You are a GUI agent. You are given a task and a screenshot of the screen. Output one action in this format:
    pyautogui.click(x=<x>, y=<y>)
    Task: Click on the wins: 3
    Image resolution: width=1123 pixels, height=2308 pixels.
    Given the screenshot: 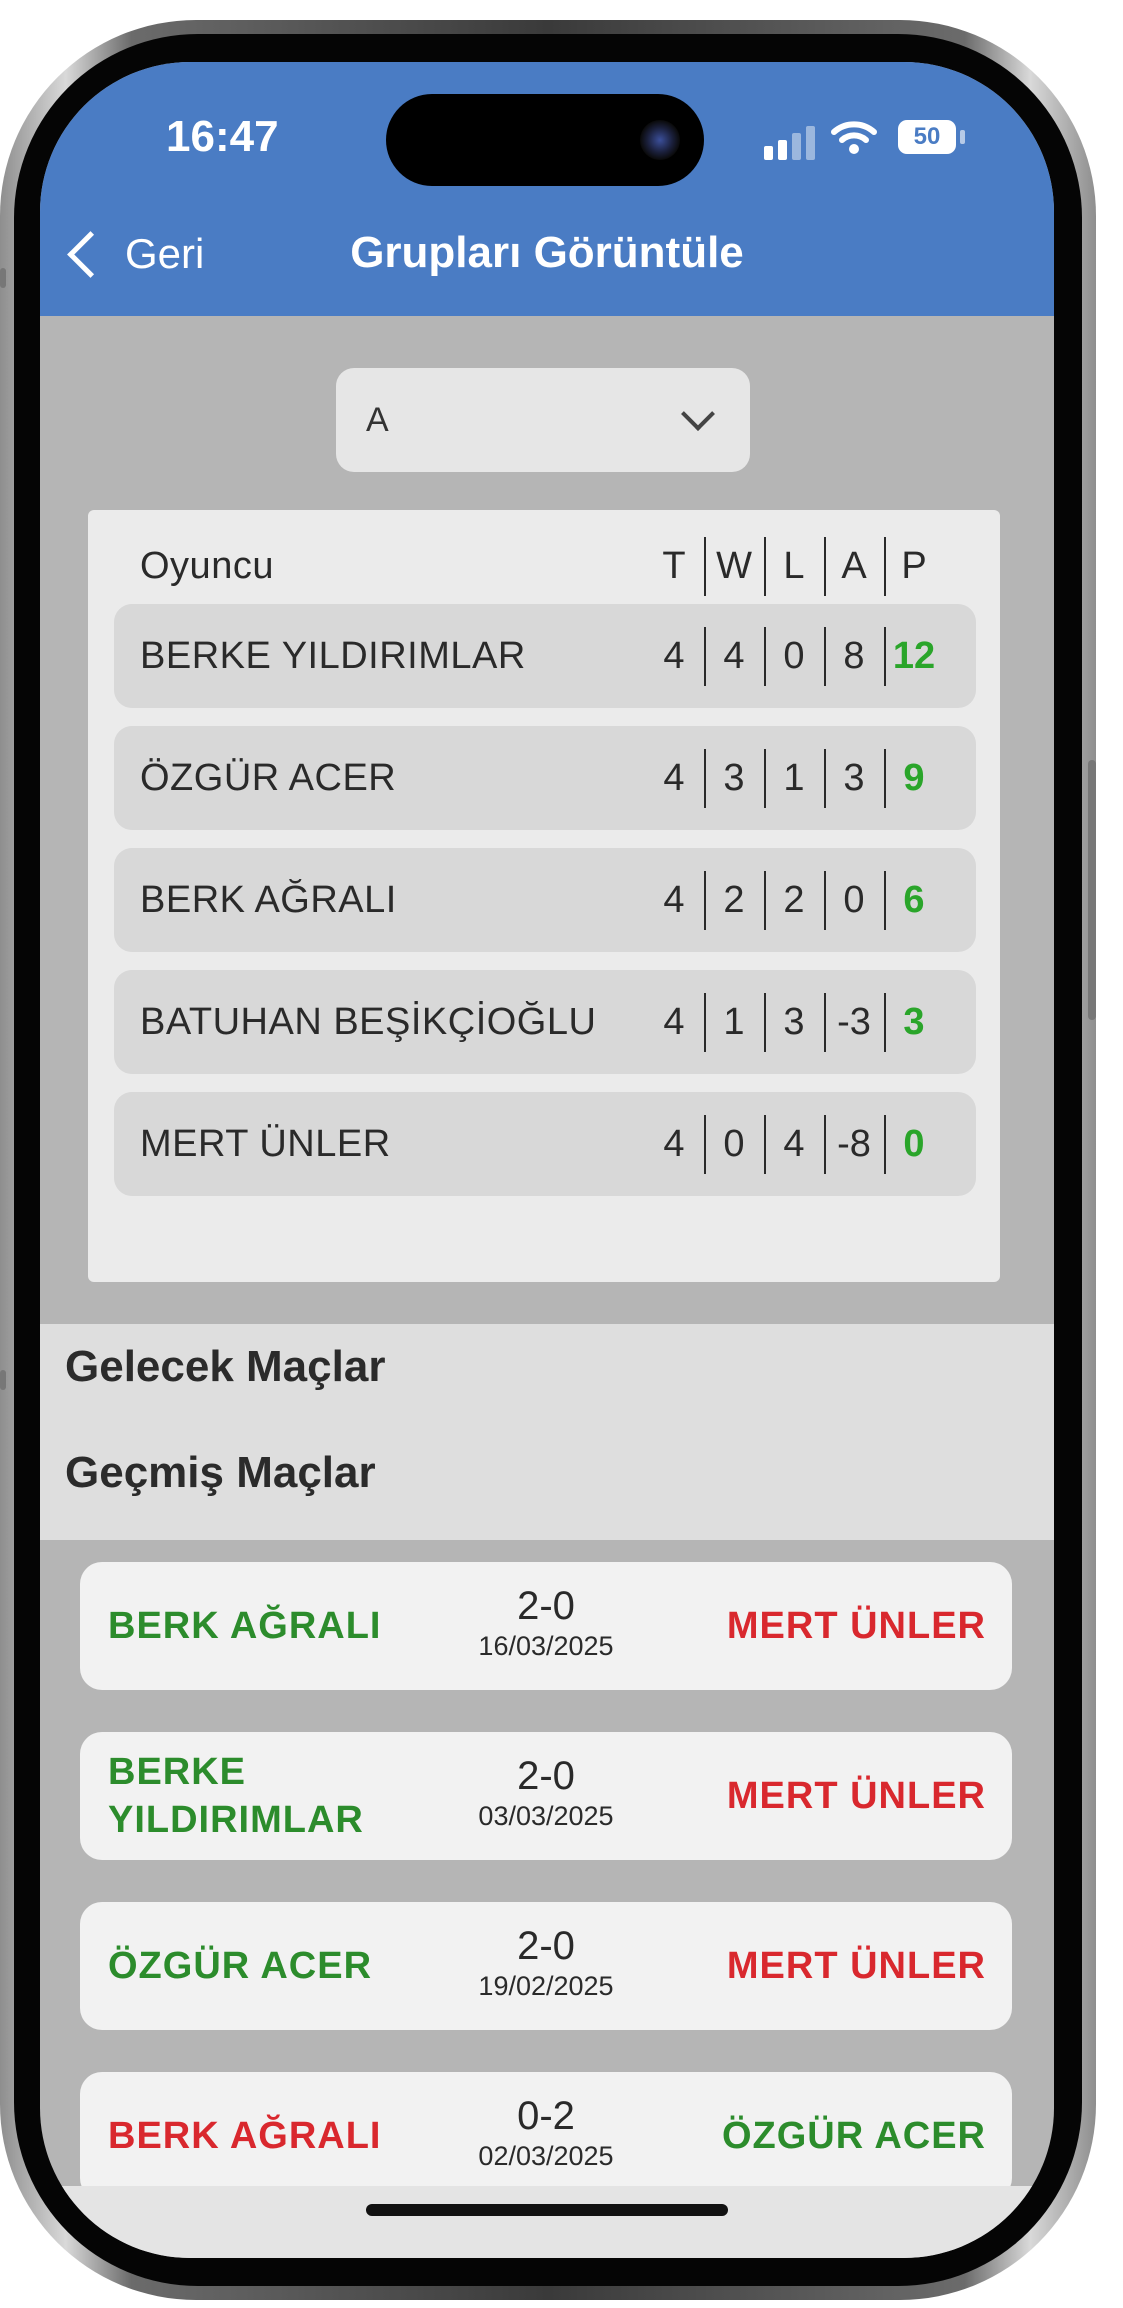 What is the action you would take?
    pyautogui.click(x=734, y=778)
    